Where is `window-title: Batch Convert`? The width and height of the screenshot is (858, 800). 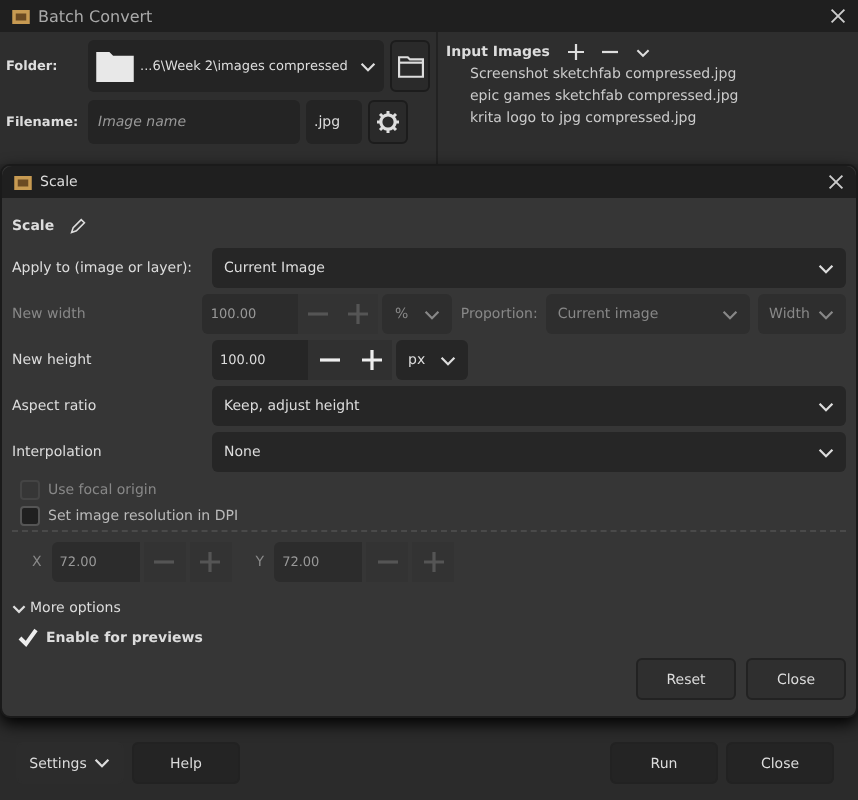 window-title: Batch Convert is located at coordinates (95, 16).